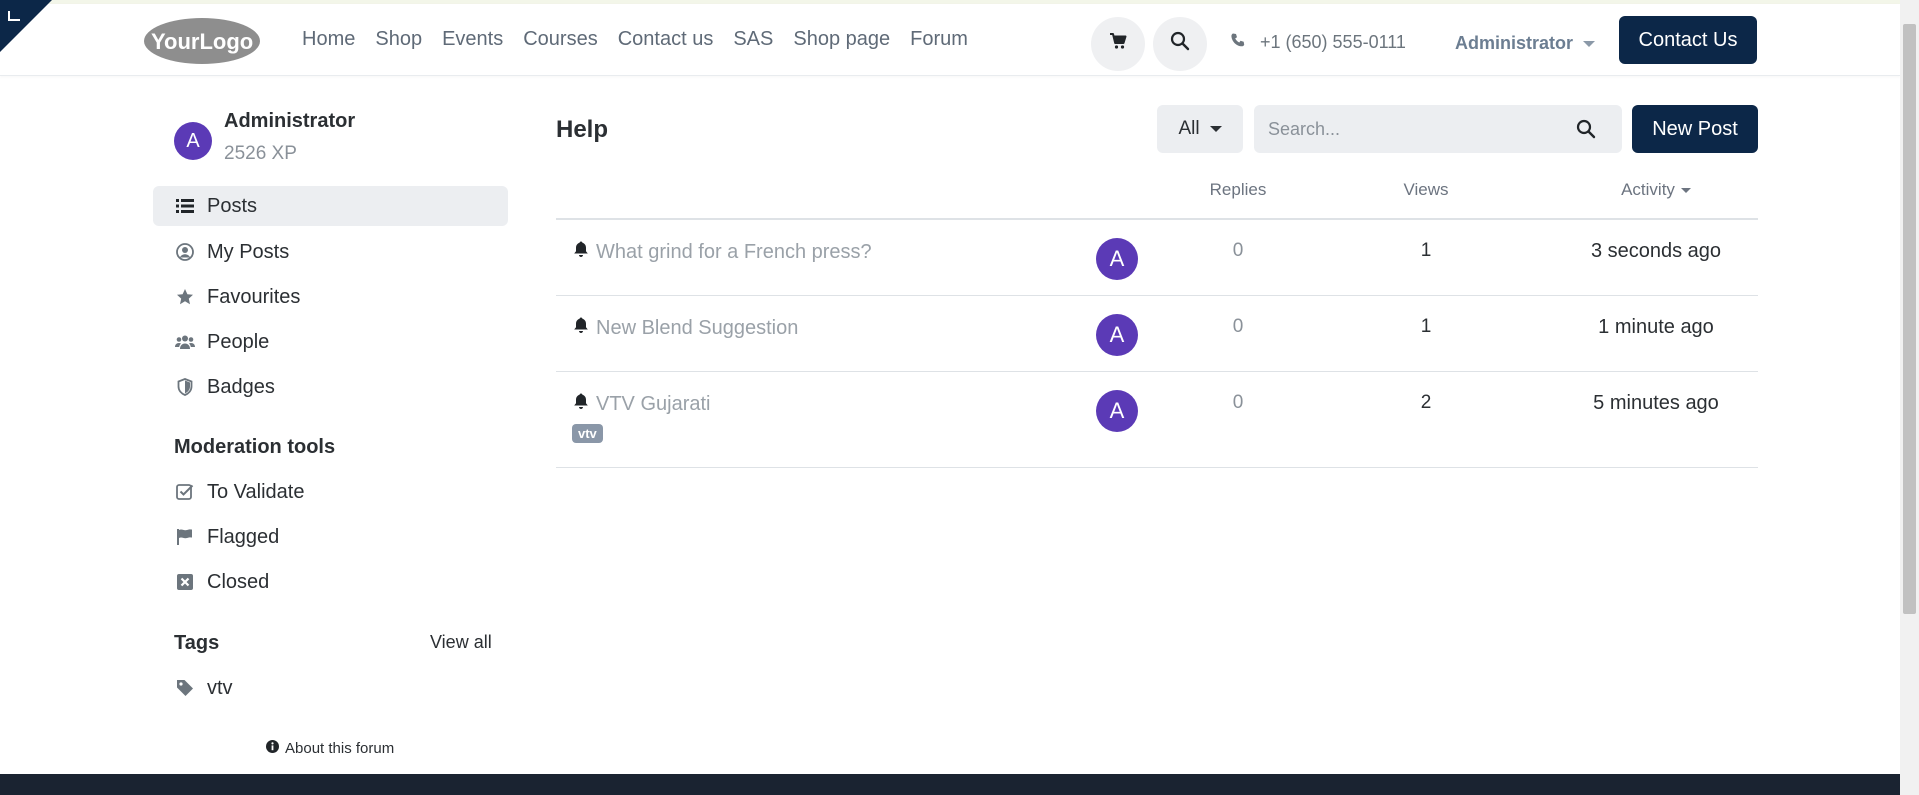 This screenshot has height=795, width=1919. I want to click on x-square-icon, so click(185, 582).